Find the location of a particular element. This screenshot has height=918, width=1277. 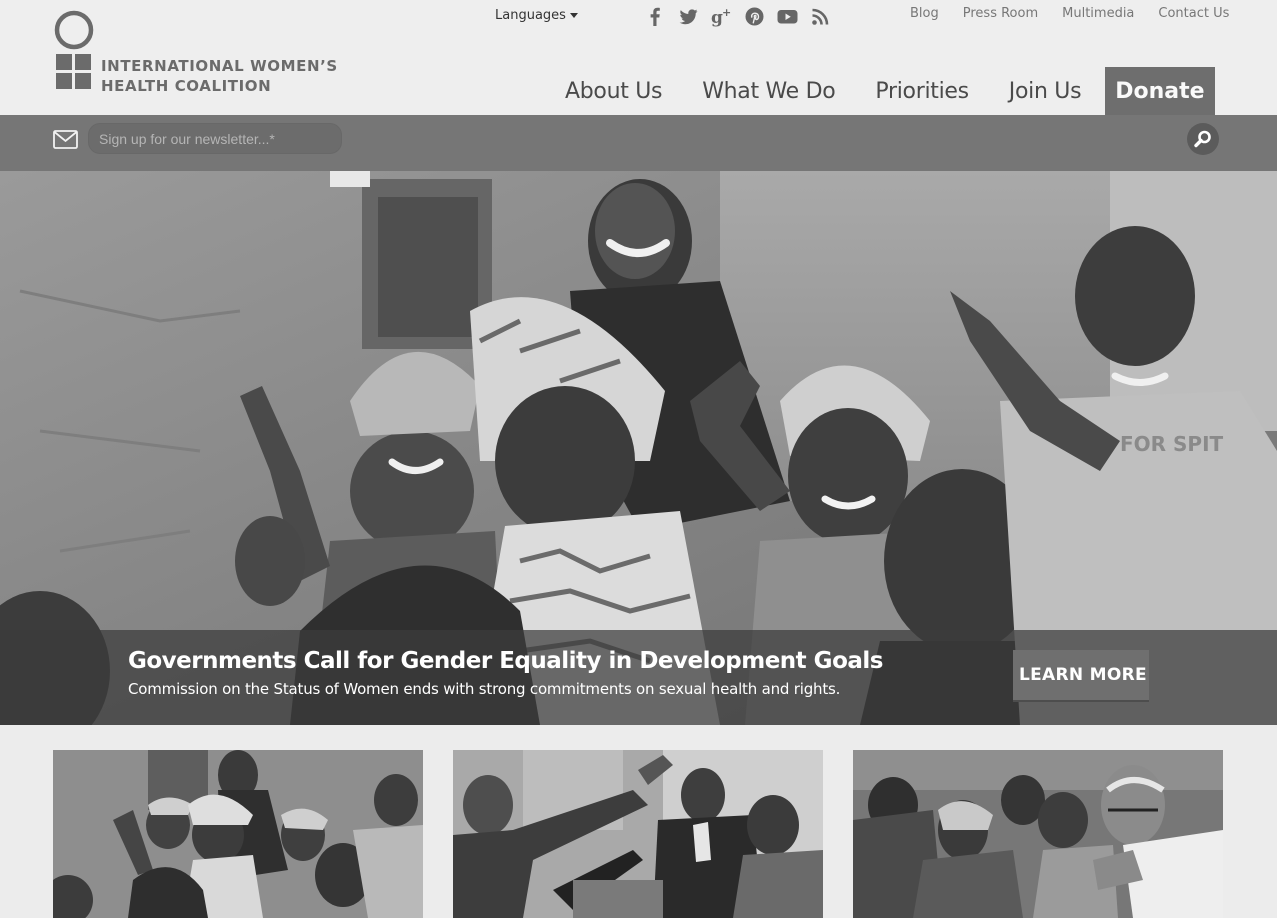

learn-more-button: LEARN MORE is located at coordinates (1081, 675).